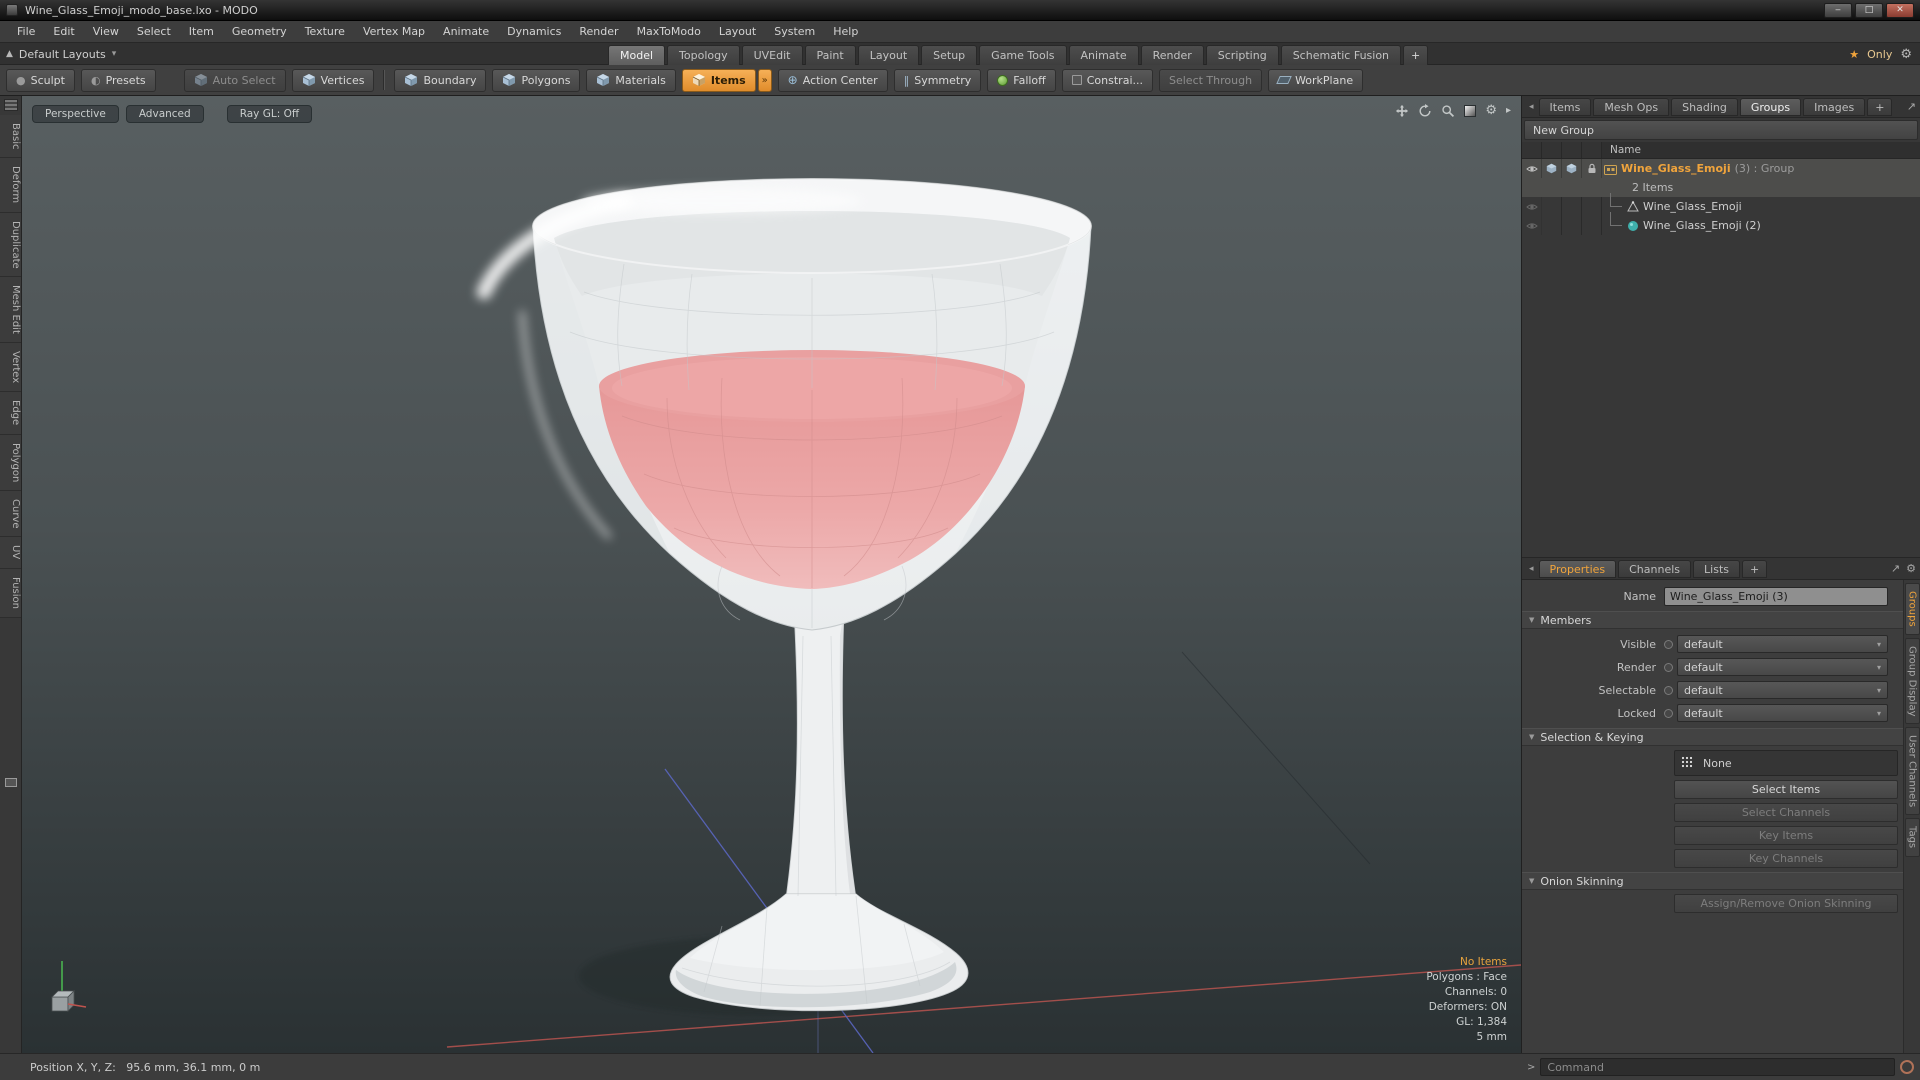 This screenshot has width=1920, height=1080. Describe the element at coordinates (1572, 168) in the screenshot. I see `select-toggle-icon` at that location.